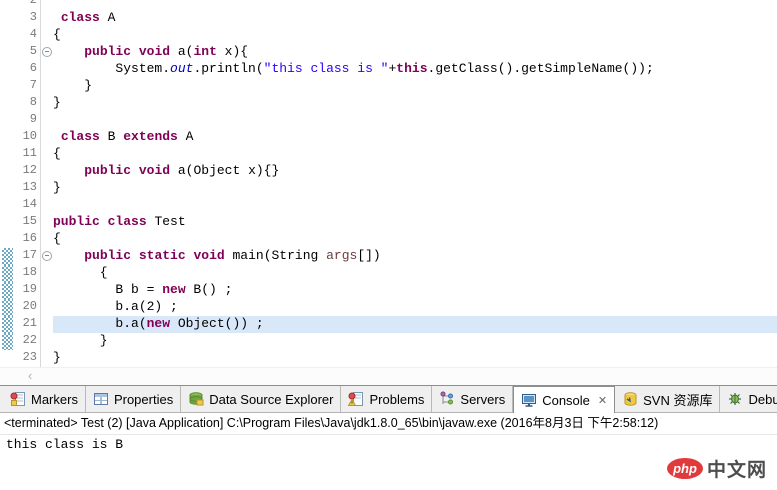  I want to click on line-number: 9, so click(26, 120).